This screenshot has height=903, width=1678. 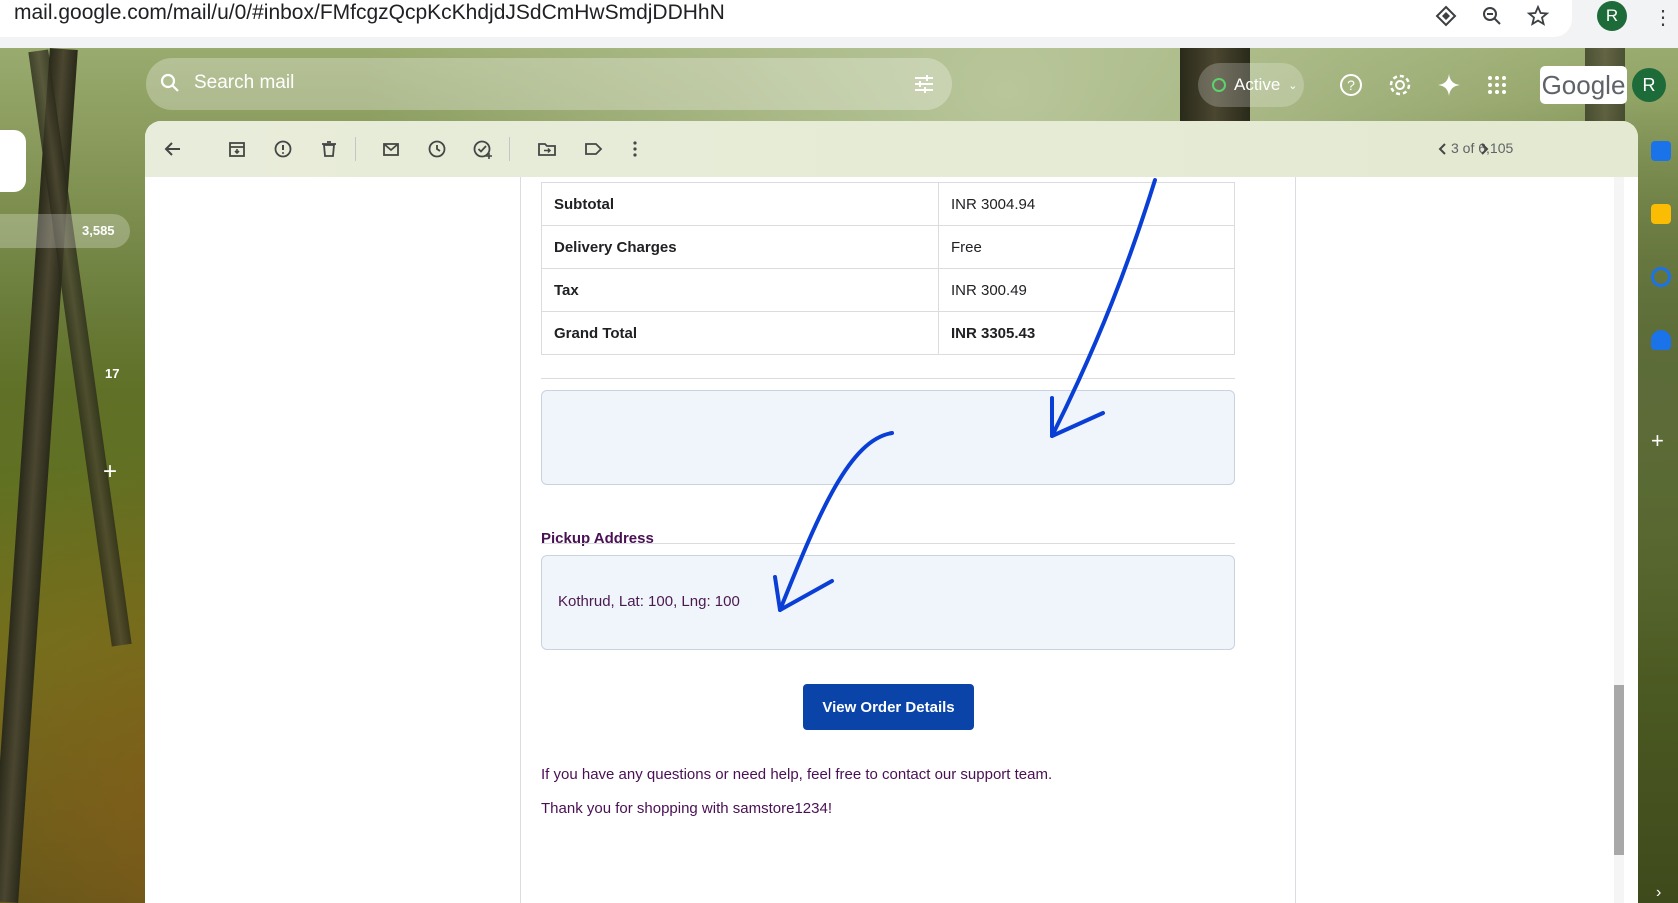 I want to click on contacts-icon, so click(x=1661, y=340).